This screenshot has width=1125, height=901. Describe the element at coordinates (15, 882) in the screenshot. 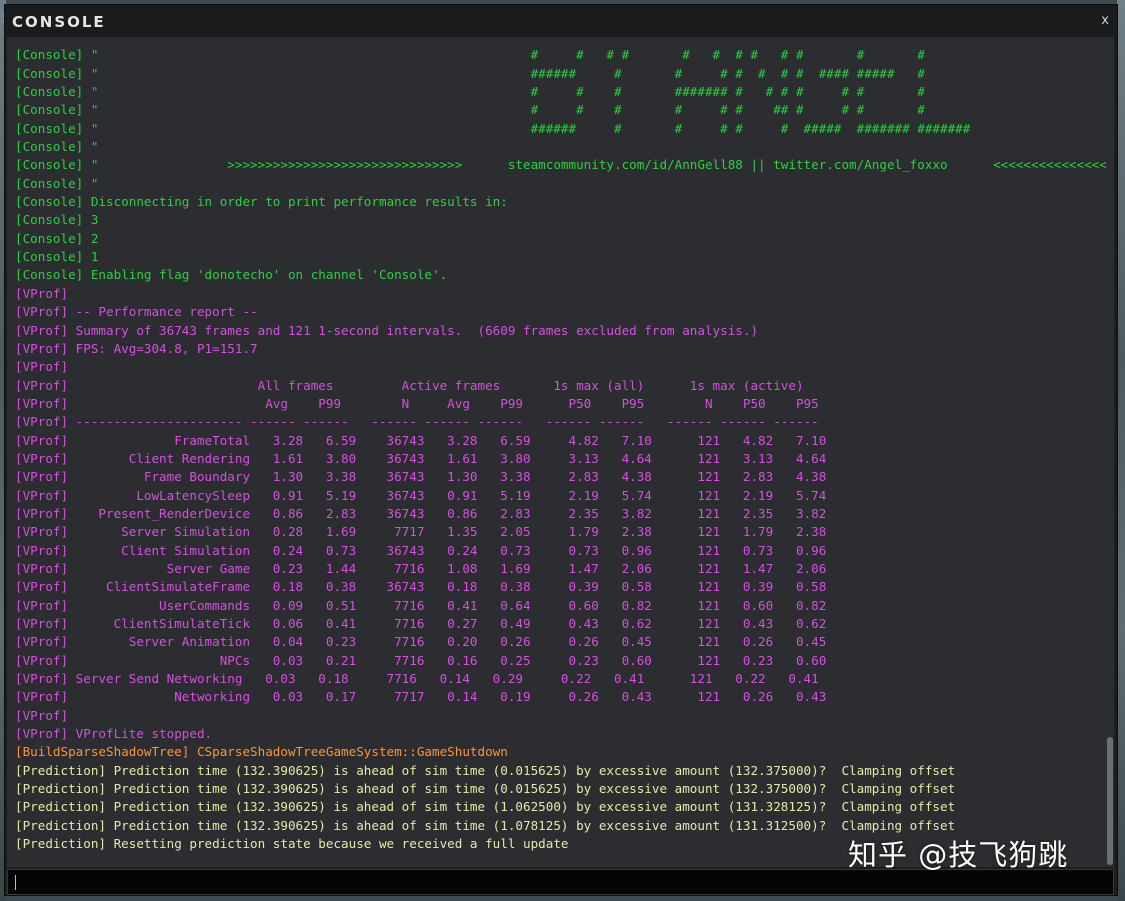

I see `text-caret` at that location.